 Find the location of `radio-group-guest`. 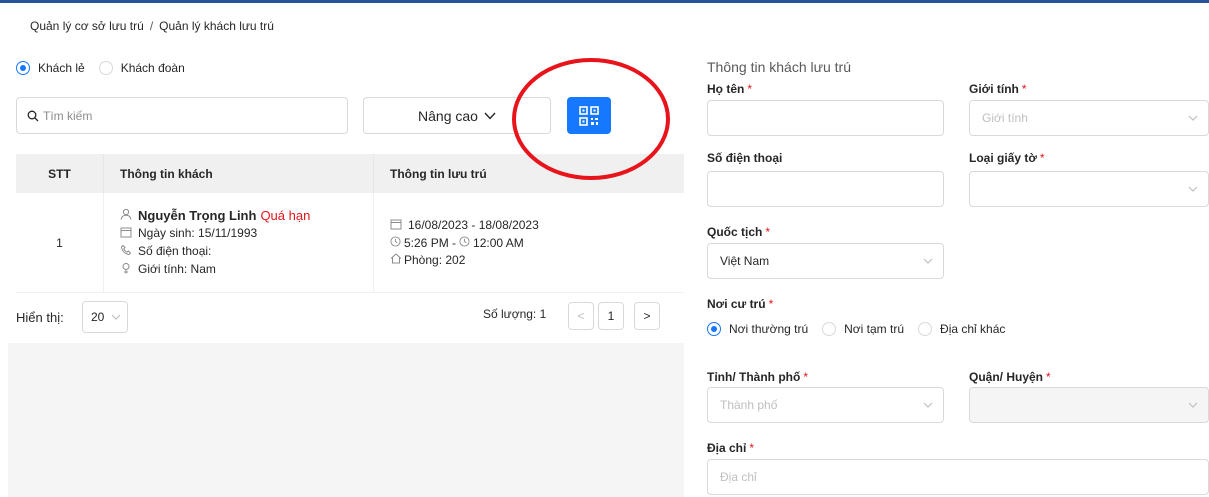

radio-group-guest is located at coordinates (105, 68).